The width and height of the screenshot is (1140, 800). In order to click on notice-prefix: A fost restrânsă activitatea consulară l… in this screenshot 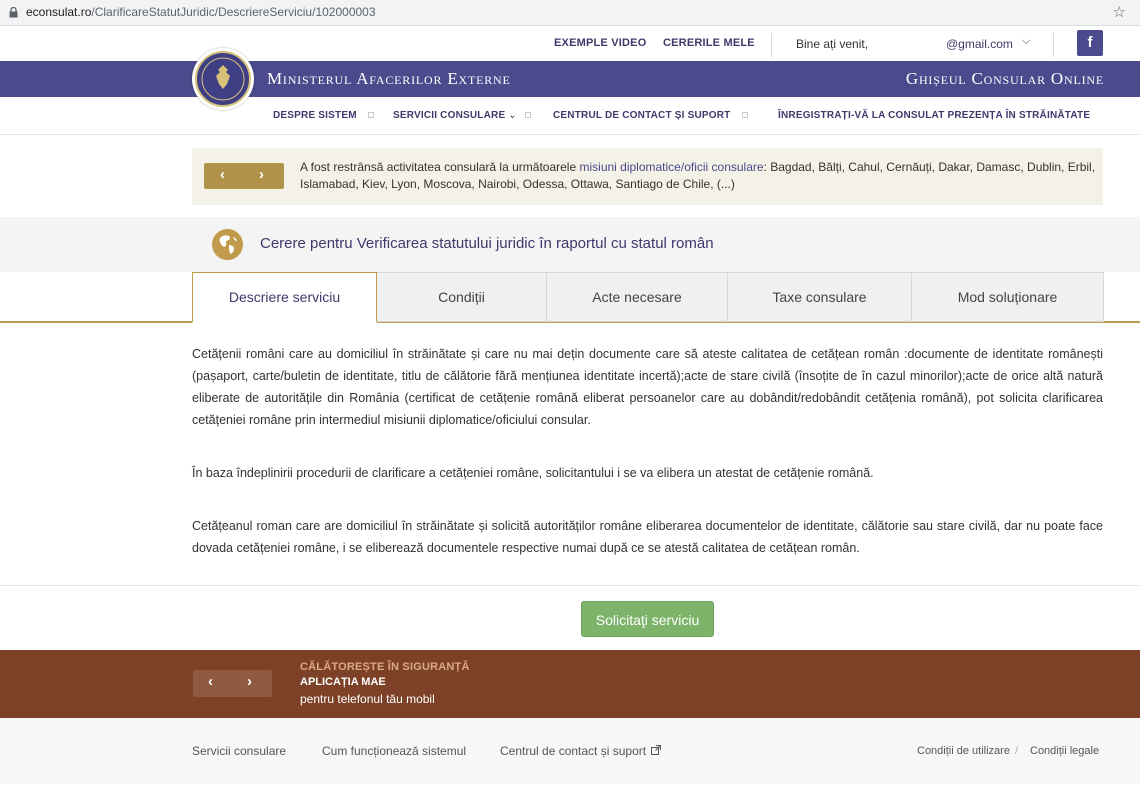, I will do `click(440, 167)`.